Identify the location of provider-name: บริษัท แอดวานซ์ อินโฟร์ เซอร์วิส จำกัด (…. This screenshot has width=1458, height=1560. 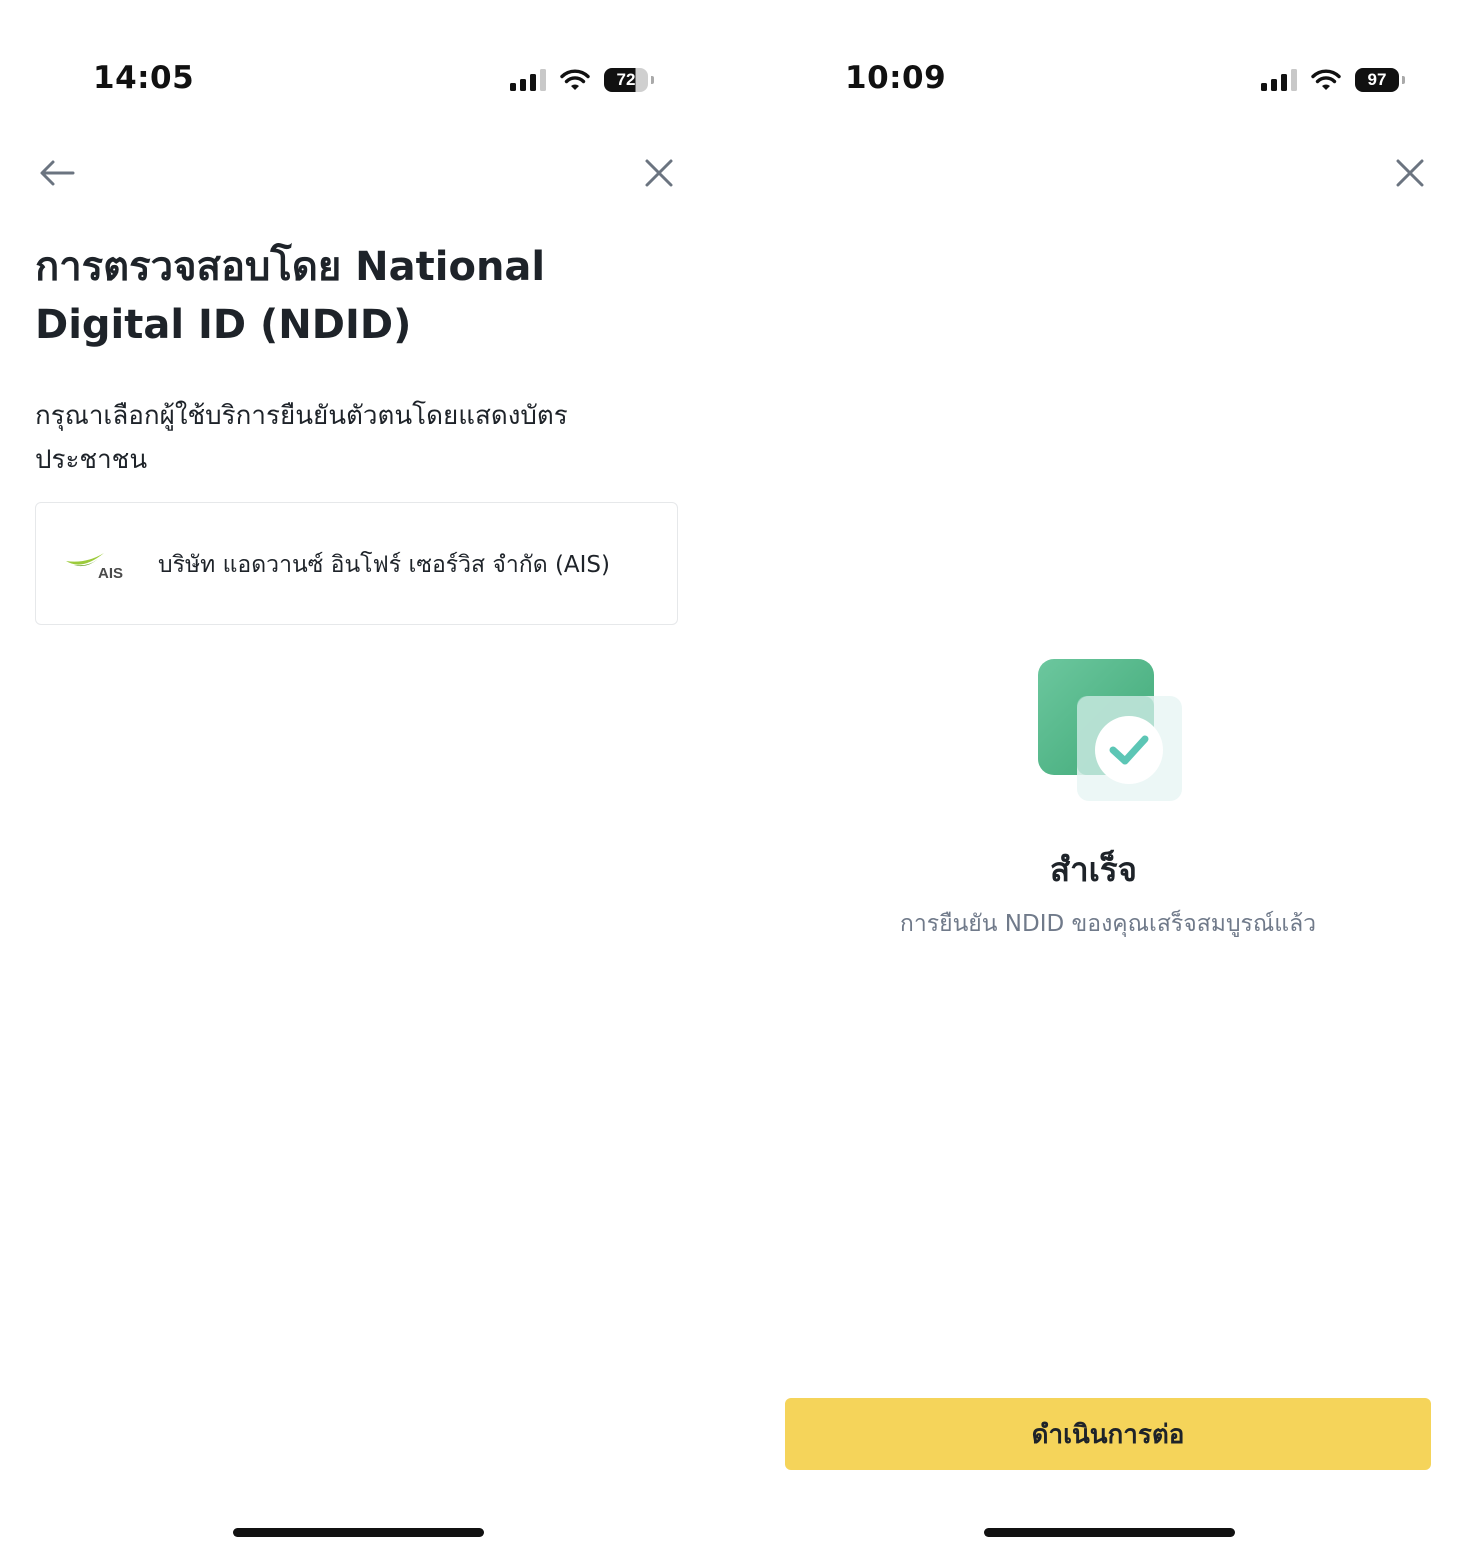
(384, 565).